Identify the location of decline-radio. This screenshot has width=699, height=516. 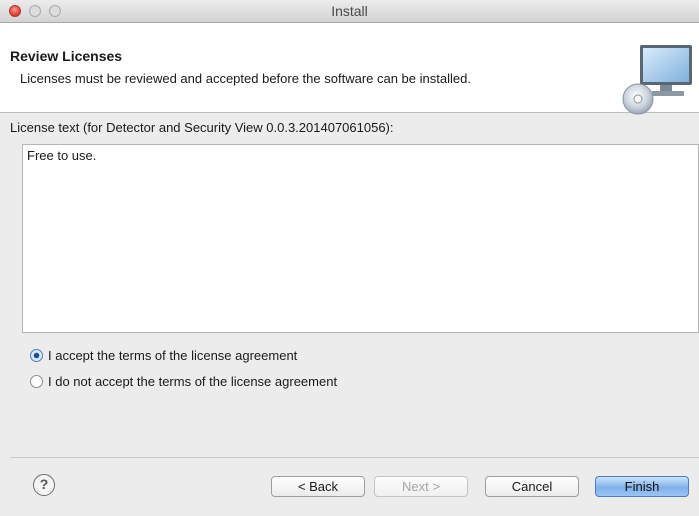
(36, 381).